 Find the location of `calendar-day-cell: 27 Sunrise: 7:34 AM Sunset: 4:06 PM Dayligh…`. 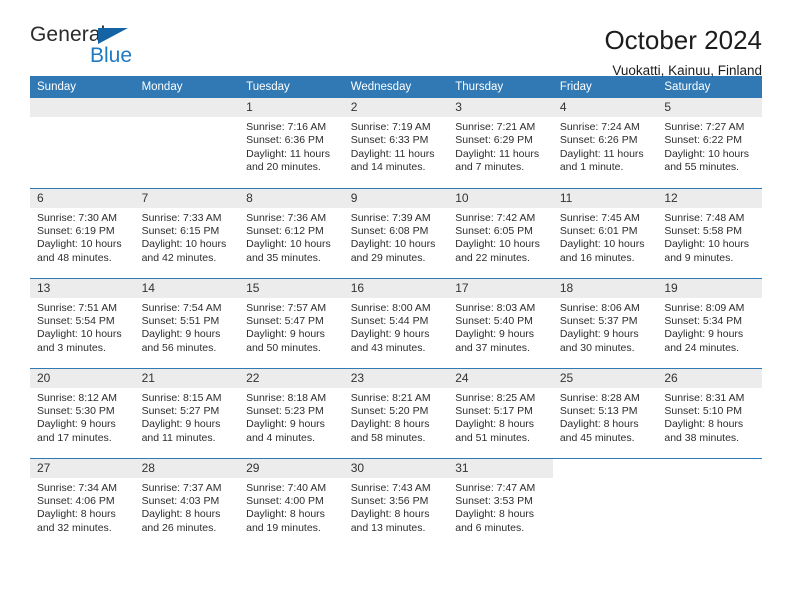

calendar-day-cell: 27 Sunrise: 7:34 AM Sunset: 4:06 PM Dayligh… is located at coordinates (82, 502).